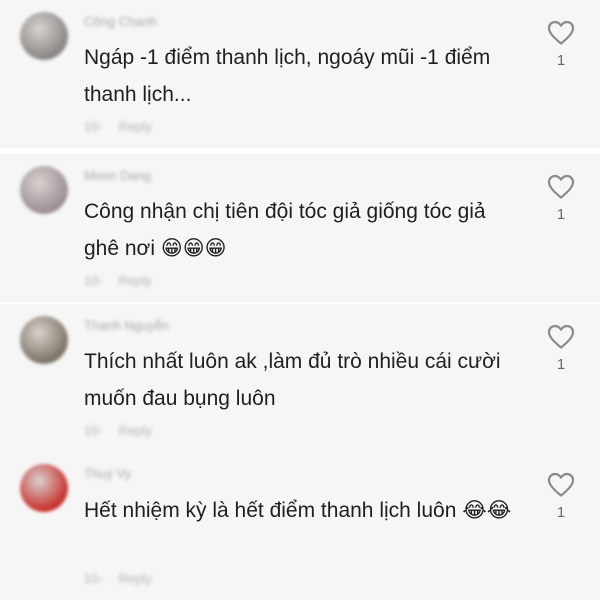 The width and height of the screenshot is (600, 600). What do you see at coordinates (487, 510) in the screenshot?
I see `comment-emoji: 😂😂` at bounding box center [487, 510].